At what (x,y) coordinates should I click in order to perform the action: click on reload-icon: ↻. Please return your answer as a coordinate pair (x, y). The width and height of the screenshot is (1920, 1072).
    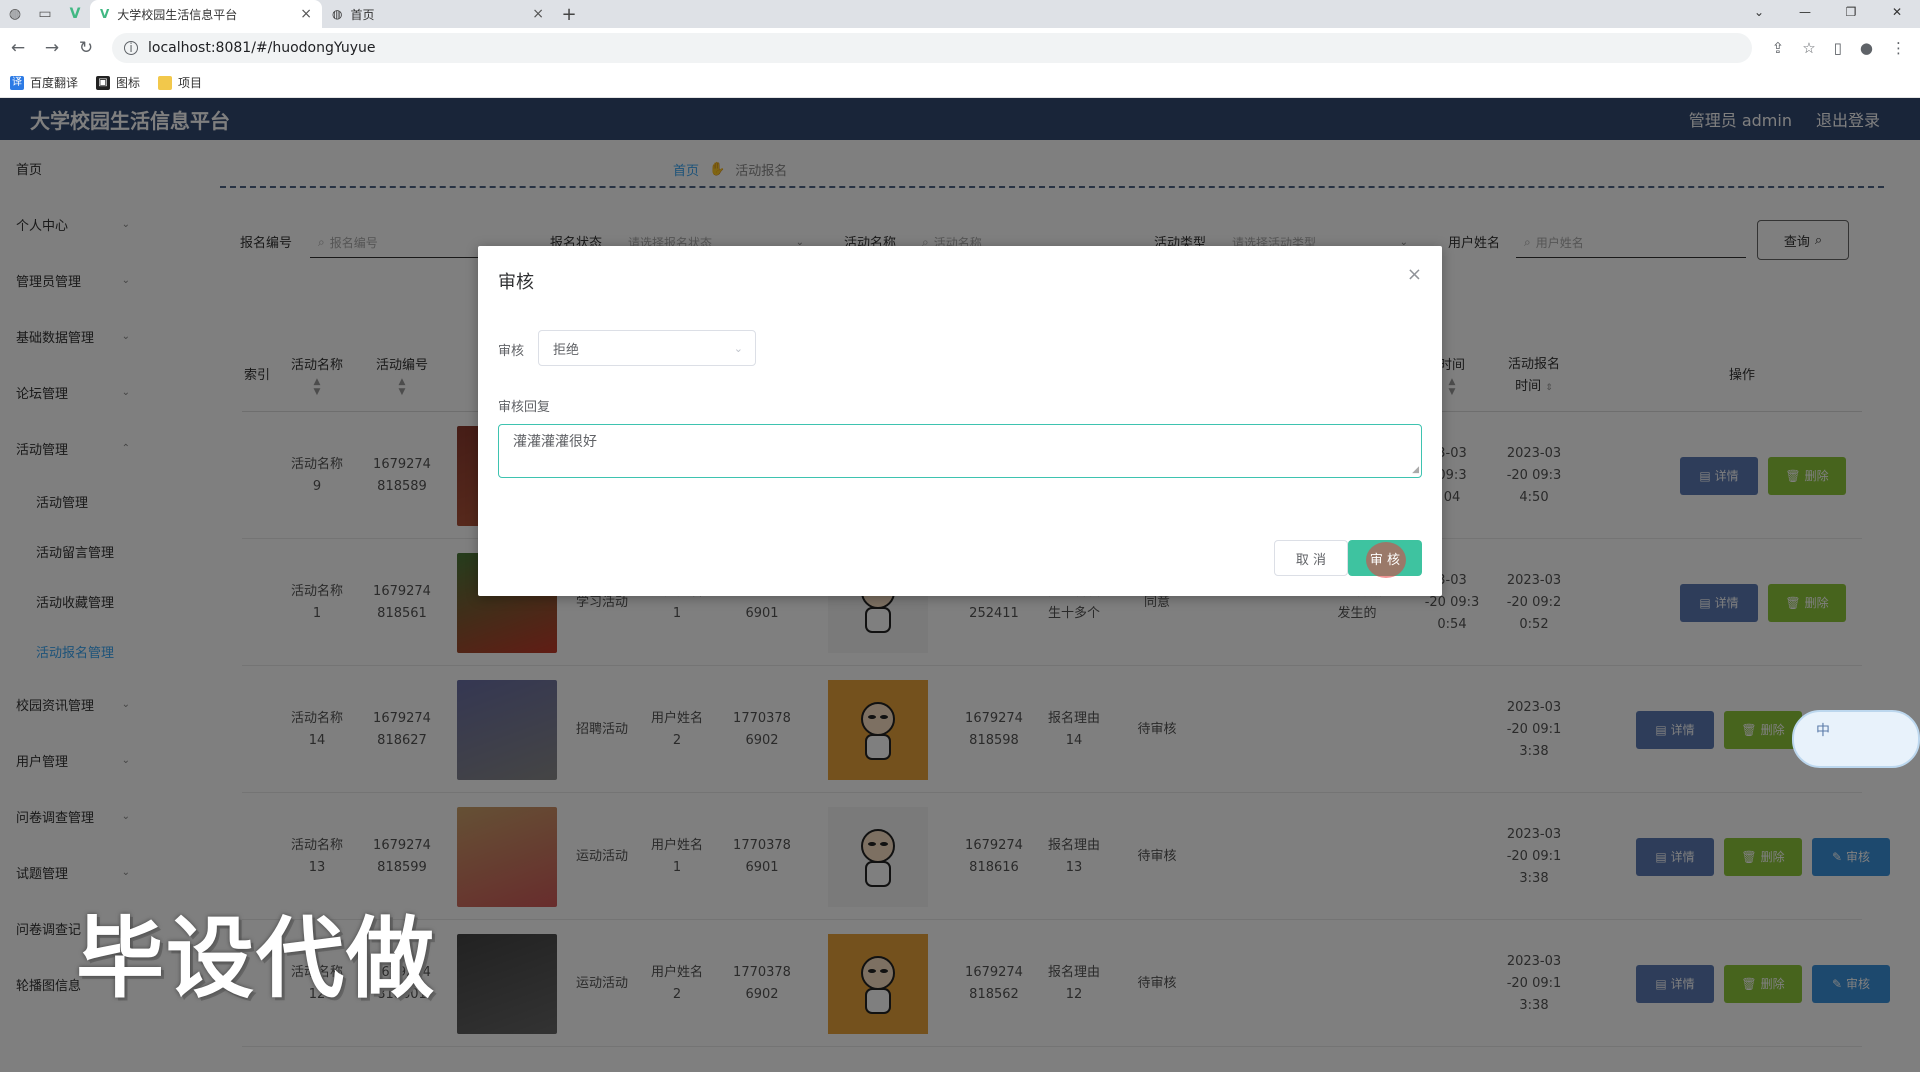
    Looking at the image, I should click on (86, 48).